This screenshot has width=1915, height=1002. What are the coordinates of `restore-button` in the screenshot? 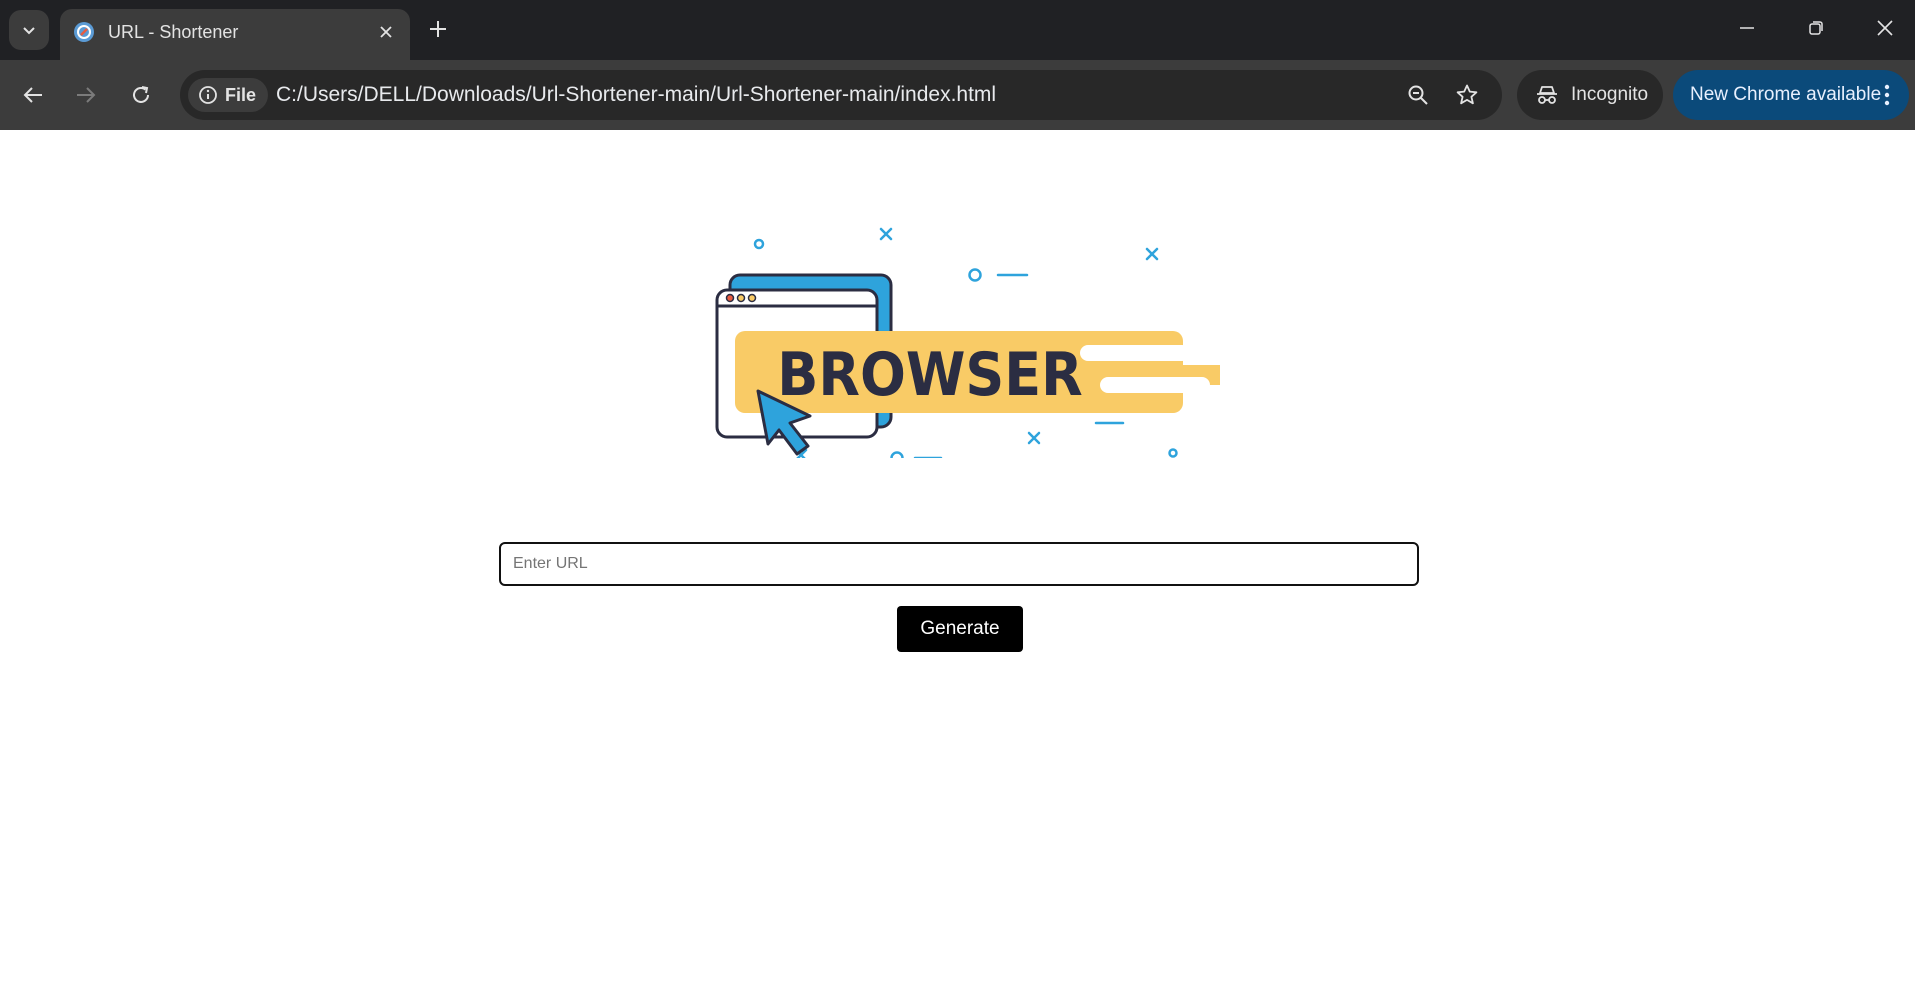 It's located at (1816, 28).